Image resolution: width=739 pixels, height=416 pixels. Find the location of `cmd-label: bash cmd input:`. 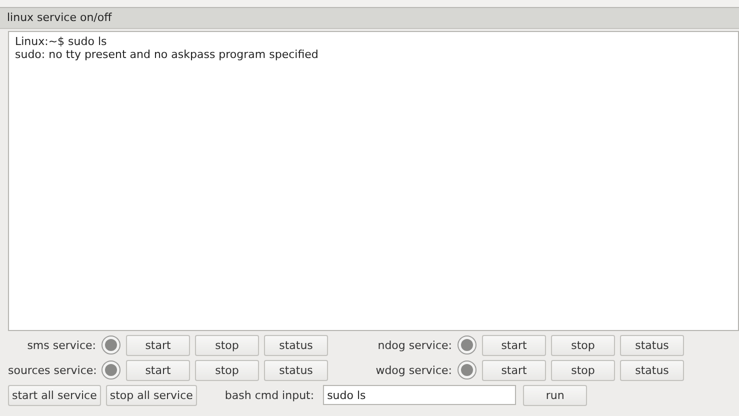

cmd-label: bash cmd input: is located at coordinates (269, 395).